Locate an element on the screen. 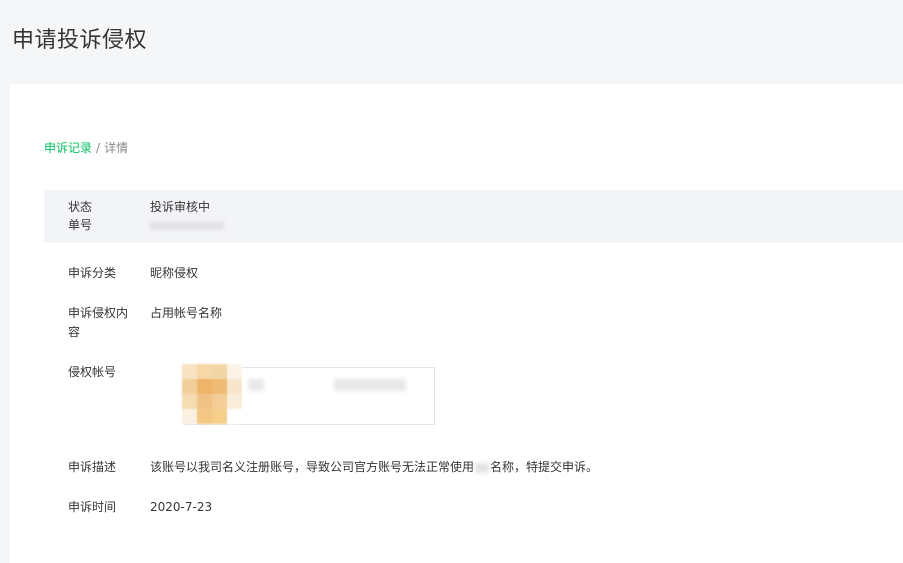  account-avatar-redacted is located at coordinates (212, 394).